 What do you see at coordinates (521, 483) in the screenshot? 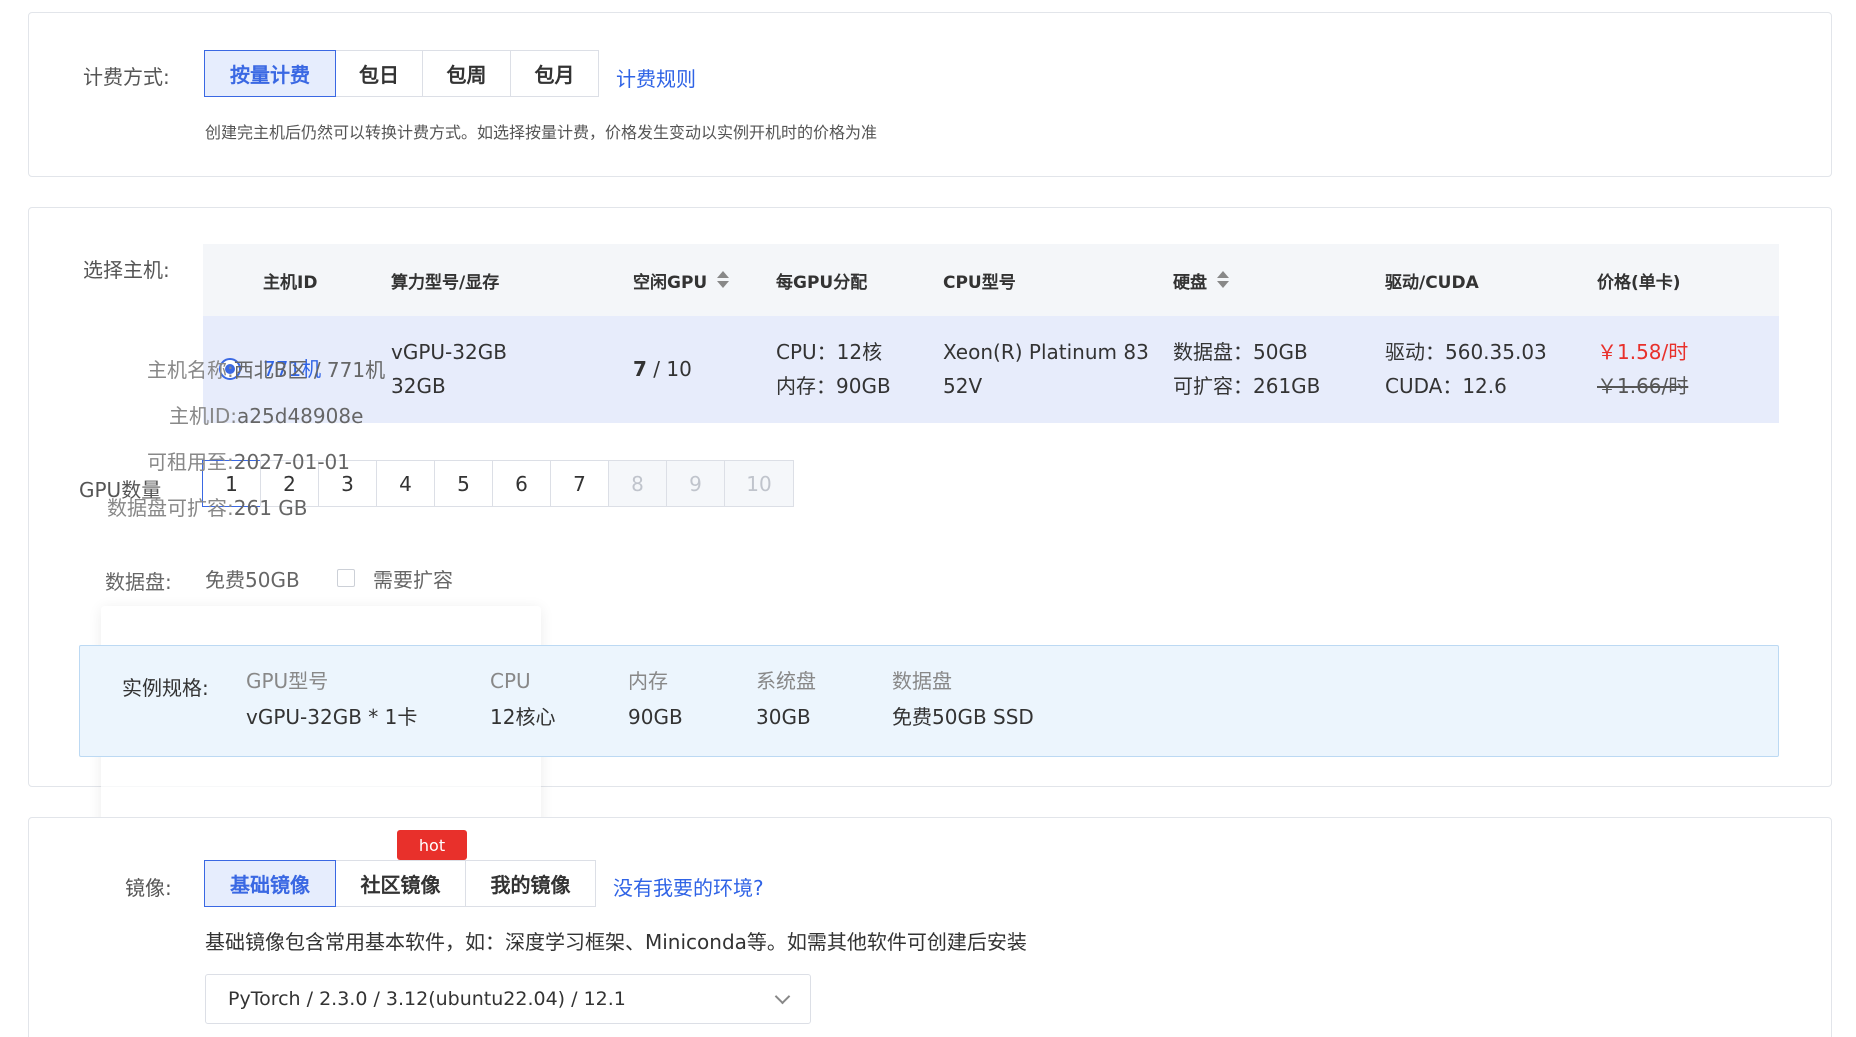
I see `gpu-count-6: 6` at bounding box center [521, 483].